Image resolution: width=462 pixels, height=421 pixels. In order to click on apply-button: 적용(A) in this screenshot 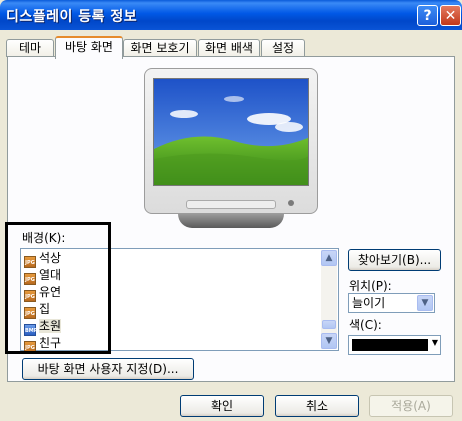, I will do `click(411, 406)`.